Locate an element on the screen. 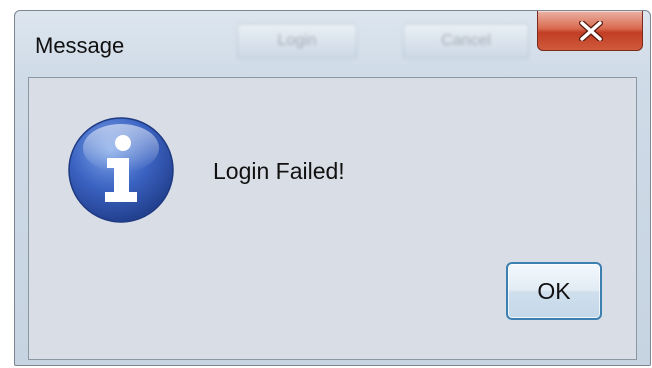 This screenshot has width=652, height=368. info-icon is located at coordinates (121, 170).